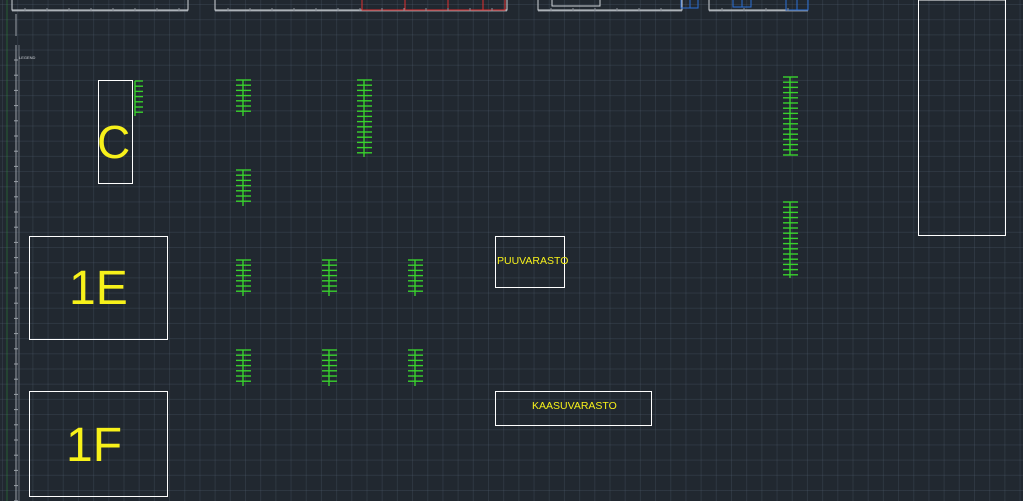 The image size is (1023, 501). I want to click on top-linework, so click(410, 6).